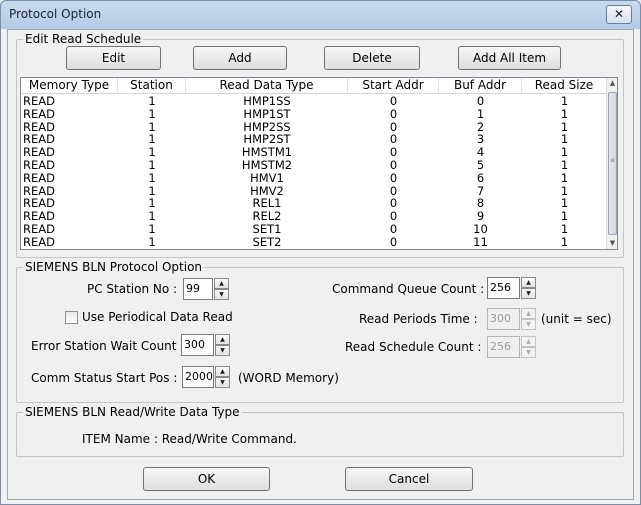  Describe the element at coordinates (113, 58) in the screenshot. I see `edit-button: Edit` at that location.